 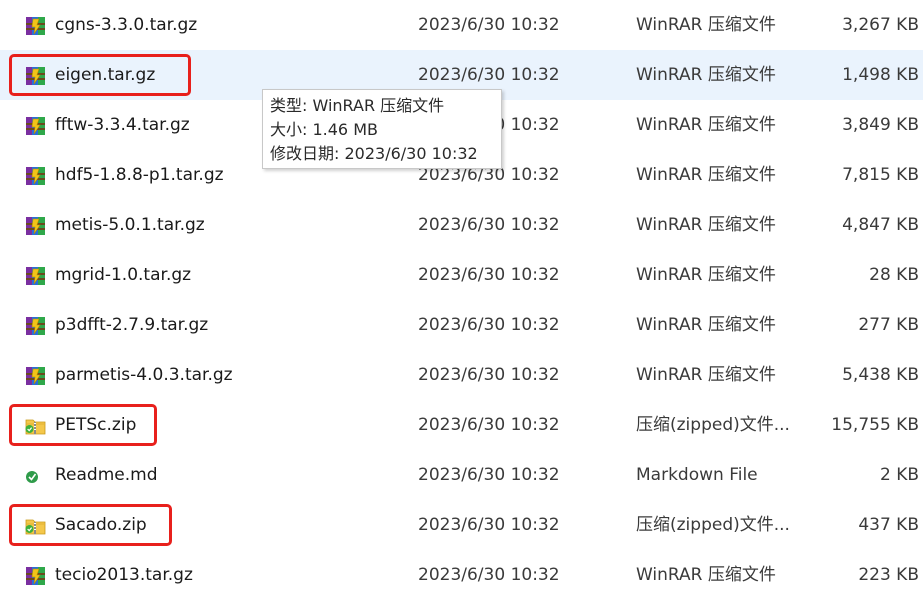 I want to click on file-name: mgrid-1.0.tar.gz, so click(x=123, y=275).